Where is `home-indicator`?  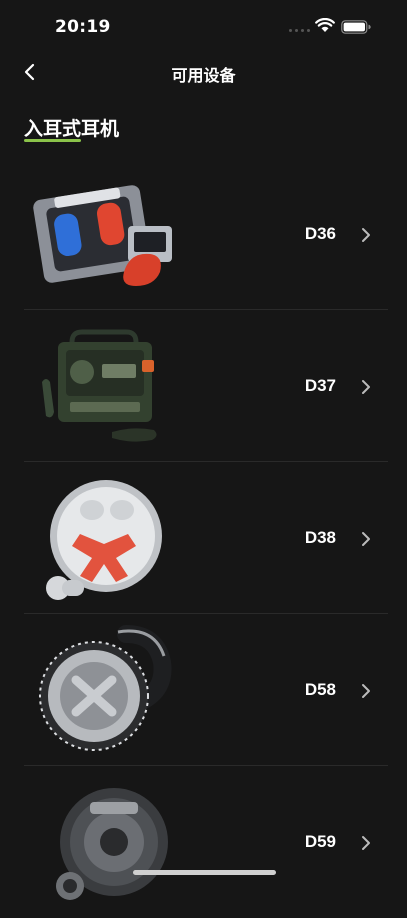 home-indicator is located at coordinates (204, 872).